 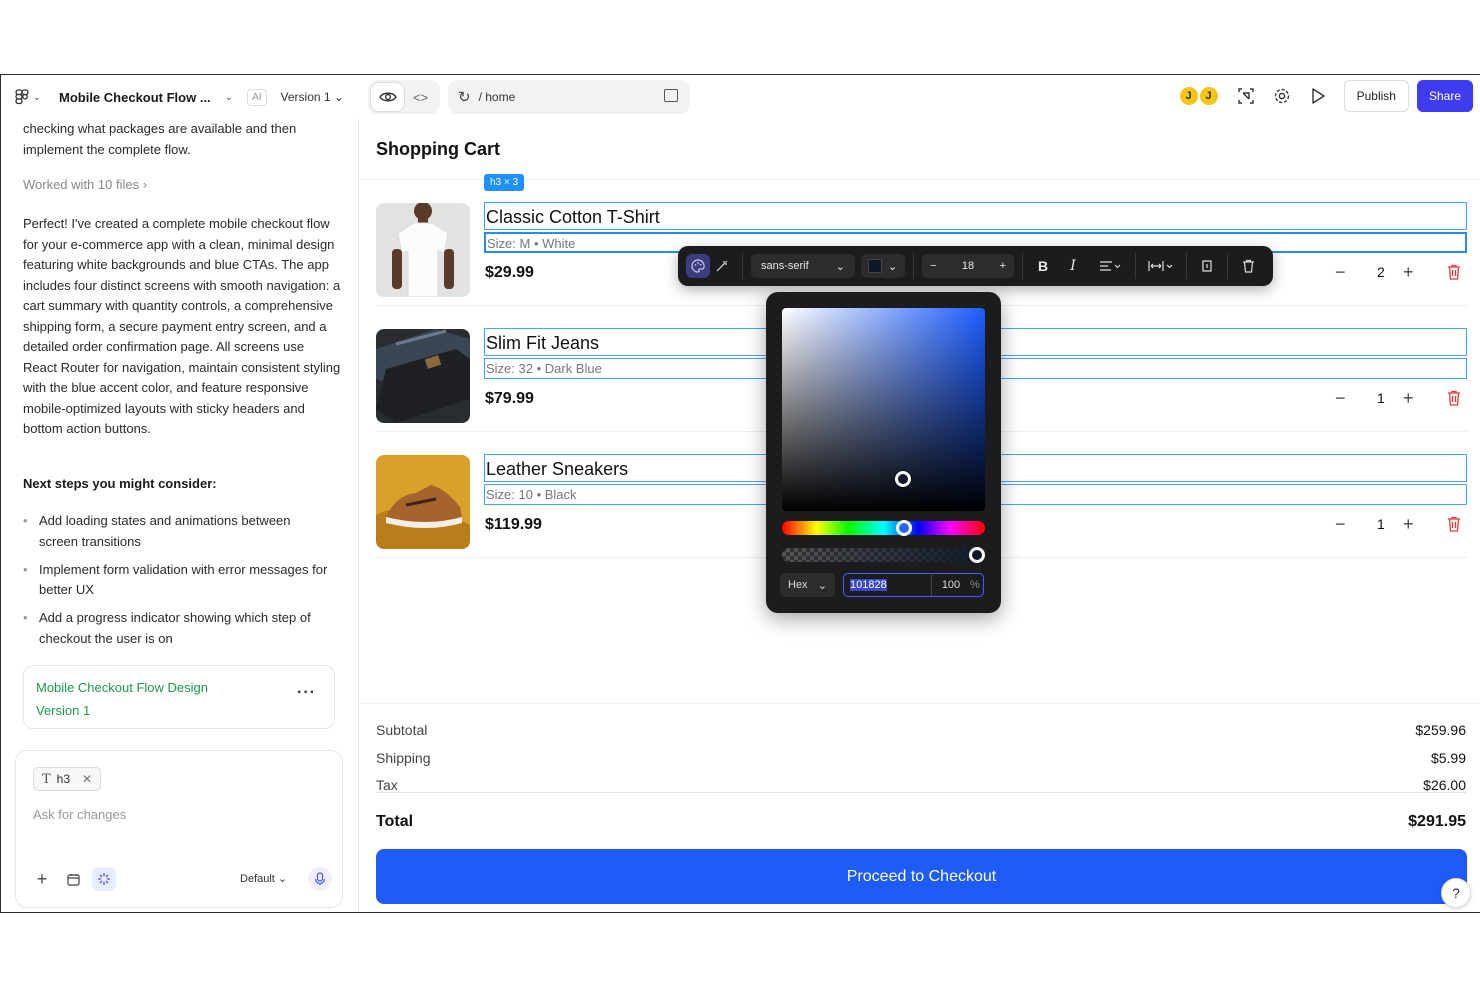 I want to click on close-icon: ✕, so click(x=87, y=779).